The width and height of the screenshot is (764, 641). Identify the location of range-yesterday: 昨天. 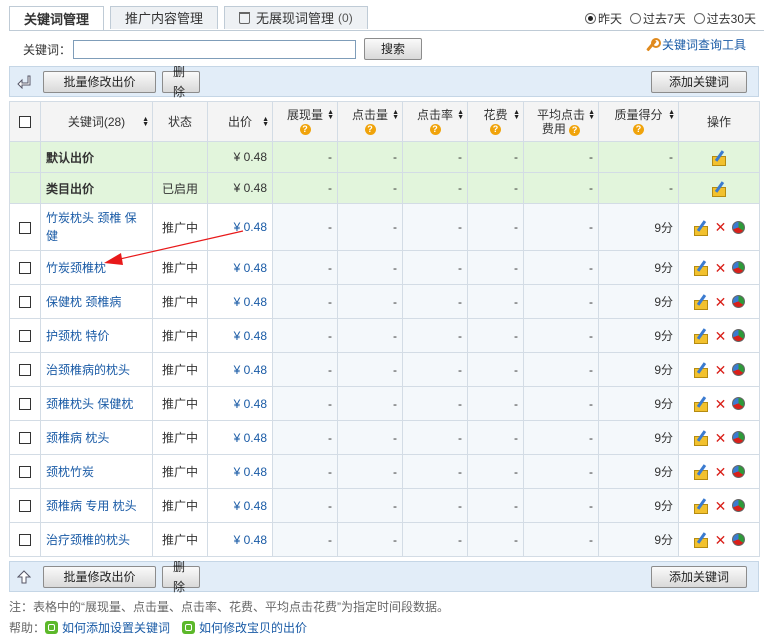
(603, 18).